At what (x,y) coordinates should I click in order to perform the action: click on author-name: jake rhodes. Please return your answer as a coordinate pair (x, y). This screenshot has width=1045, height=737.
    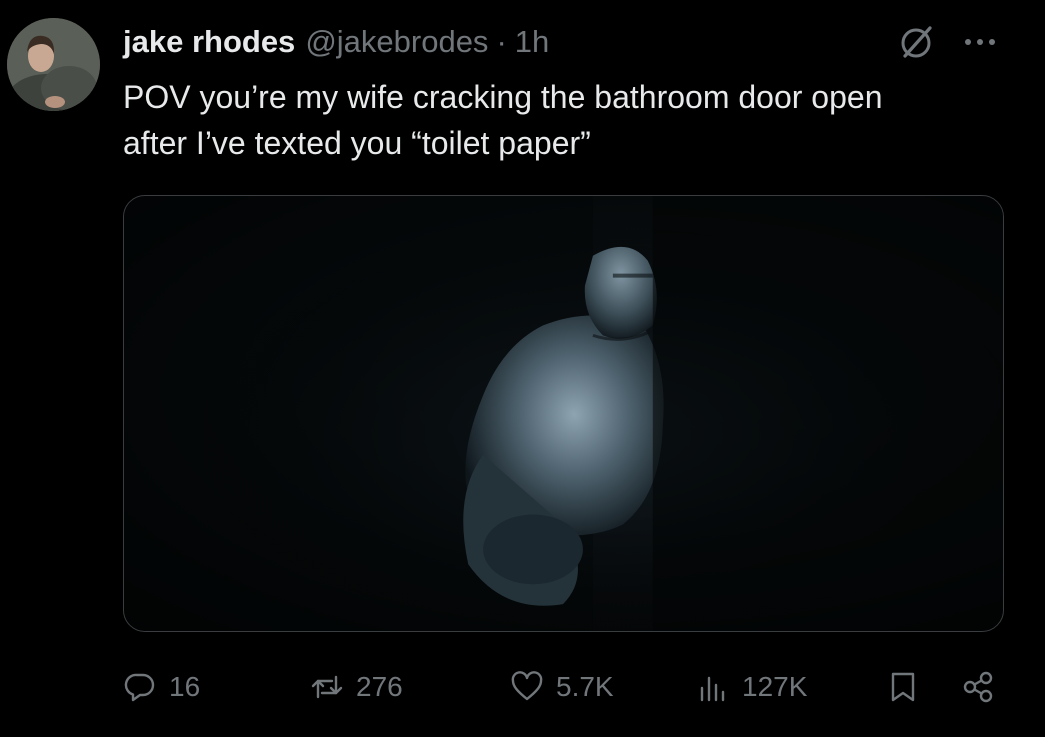
    Looking at the image, I should click on (209, 42).